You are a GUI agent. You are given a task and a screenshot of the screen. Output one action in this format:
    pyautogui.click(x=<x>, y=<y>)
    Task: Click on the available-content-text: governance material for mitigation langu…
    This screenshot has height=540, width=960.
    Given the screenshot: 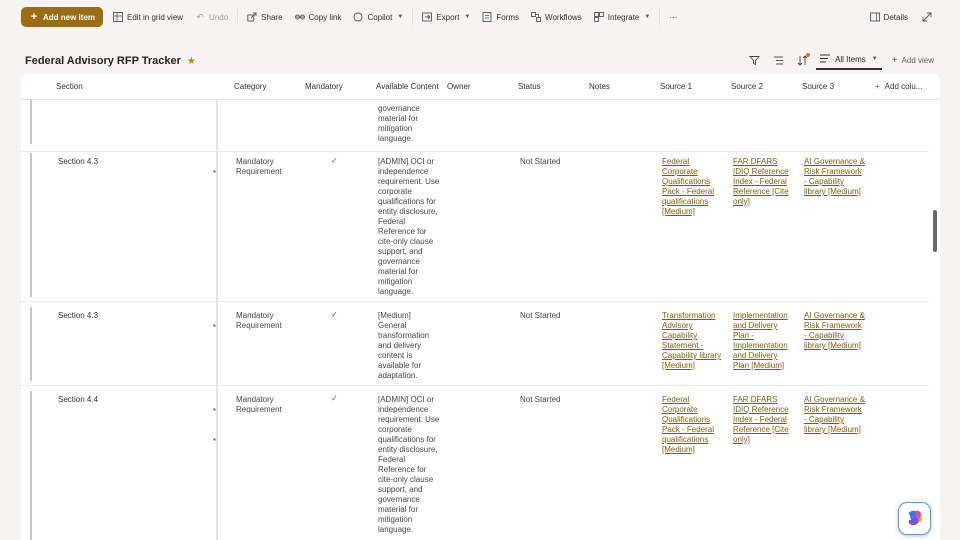 What is the action you would take?
    pyautogui.click(x=399, y=123)
    